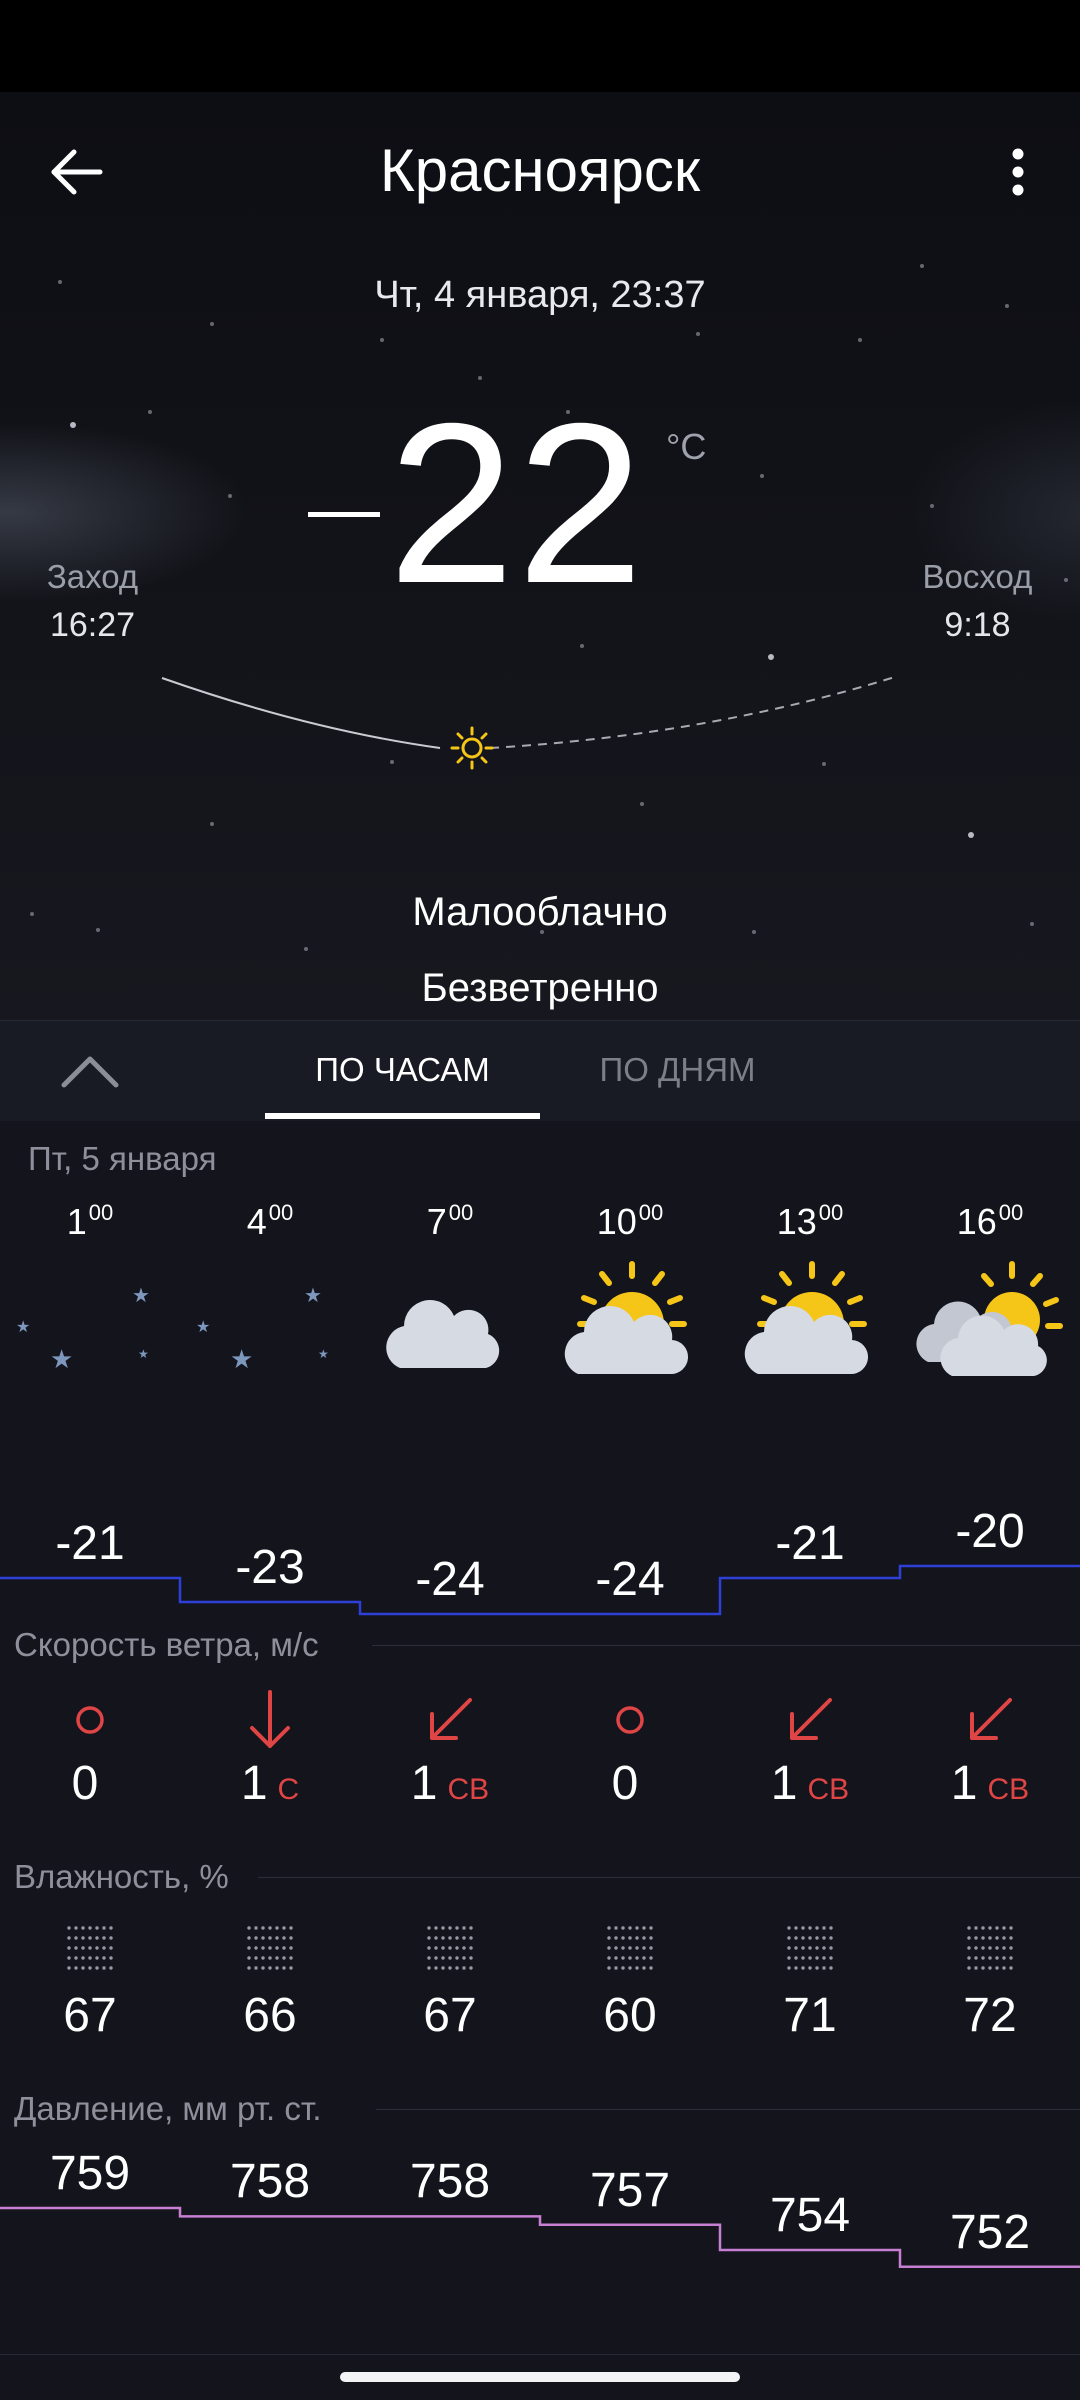 This screenshot has height=2400, width=1080. What do you see at coordinates (270, 2015) in the screenshot?
I see `humidity-value: 66` at bounding box center [270, 2015].